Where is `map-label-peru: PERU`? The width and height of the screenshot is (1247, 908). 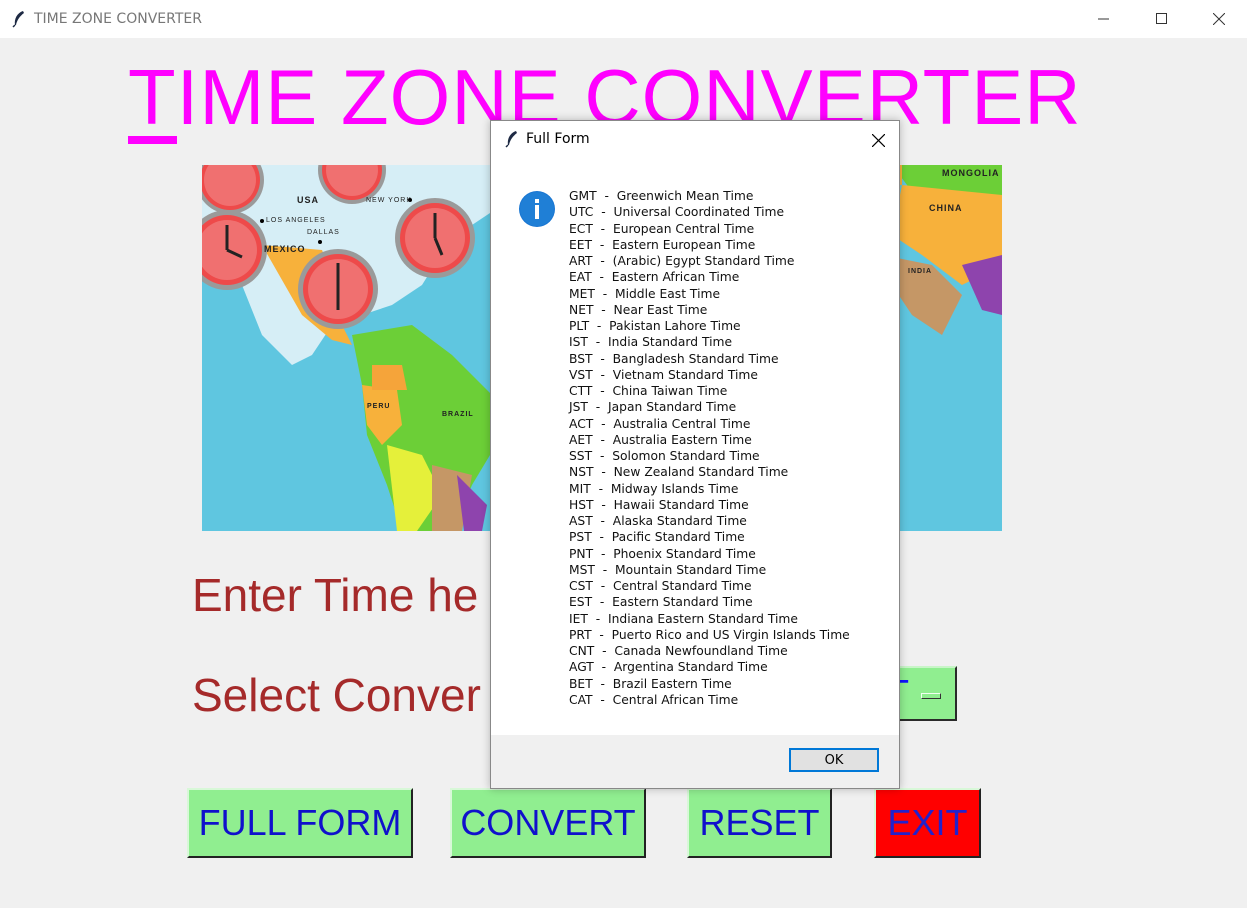
map-label-peru: PERU is located at coordinates (379, 406).